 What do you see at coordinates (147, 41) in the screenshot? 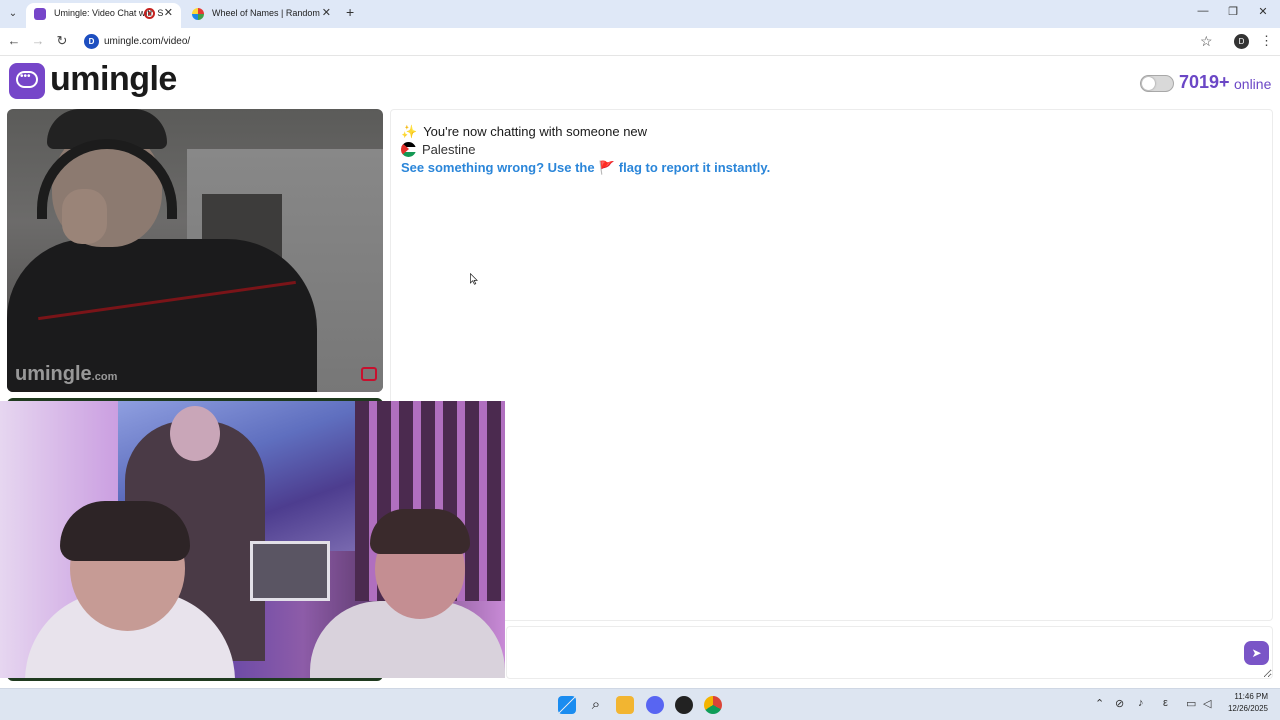
I see `address-bar: umingle.com/video/` at bounding box center [147, 41].